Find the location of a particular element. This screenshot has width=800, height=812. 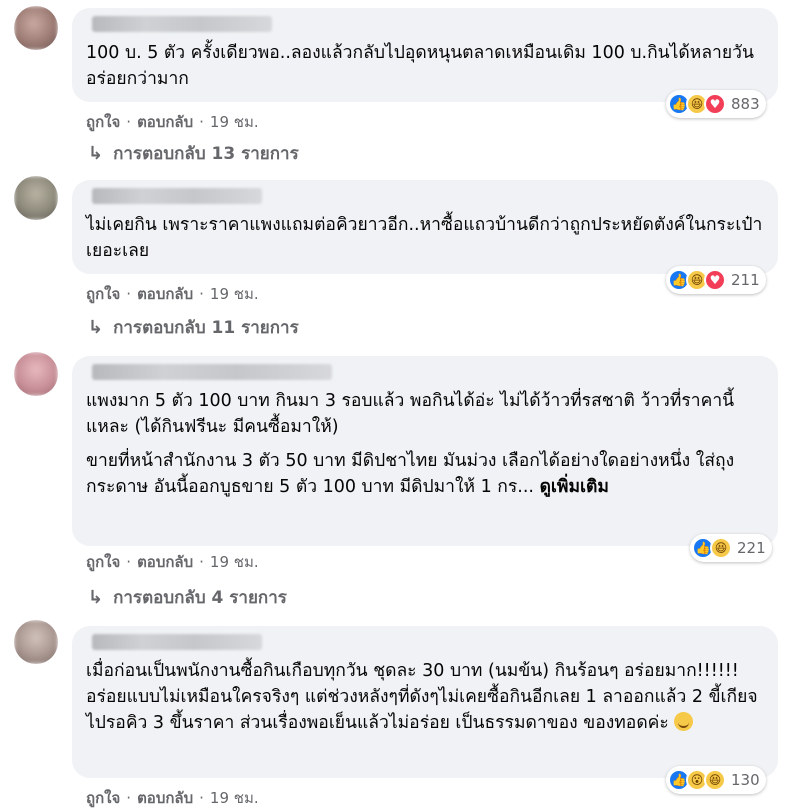

view-replies-button: ↳ การตอบกลับ 13 รายการ is located at coordinates (193, 153).